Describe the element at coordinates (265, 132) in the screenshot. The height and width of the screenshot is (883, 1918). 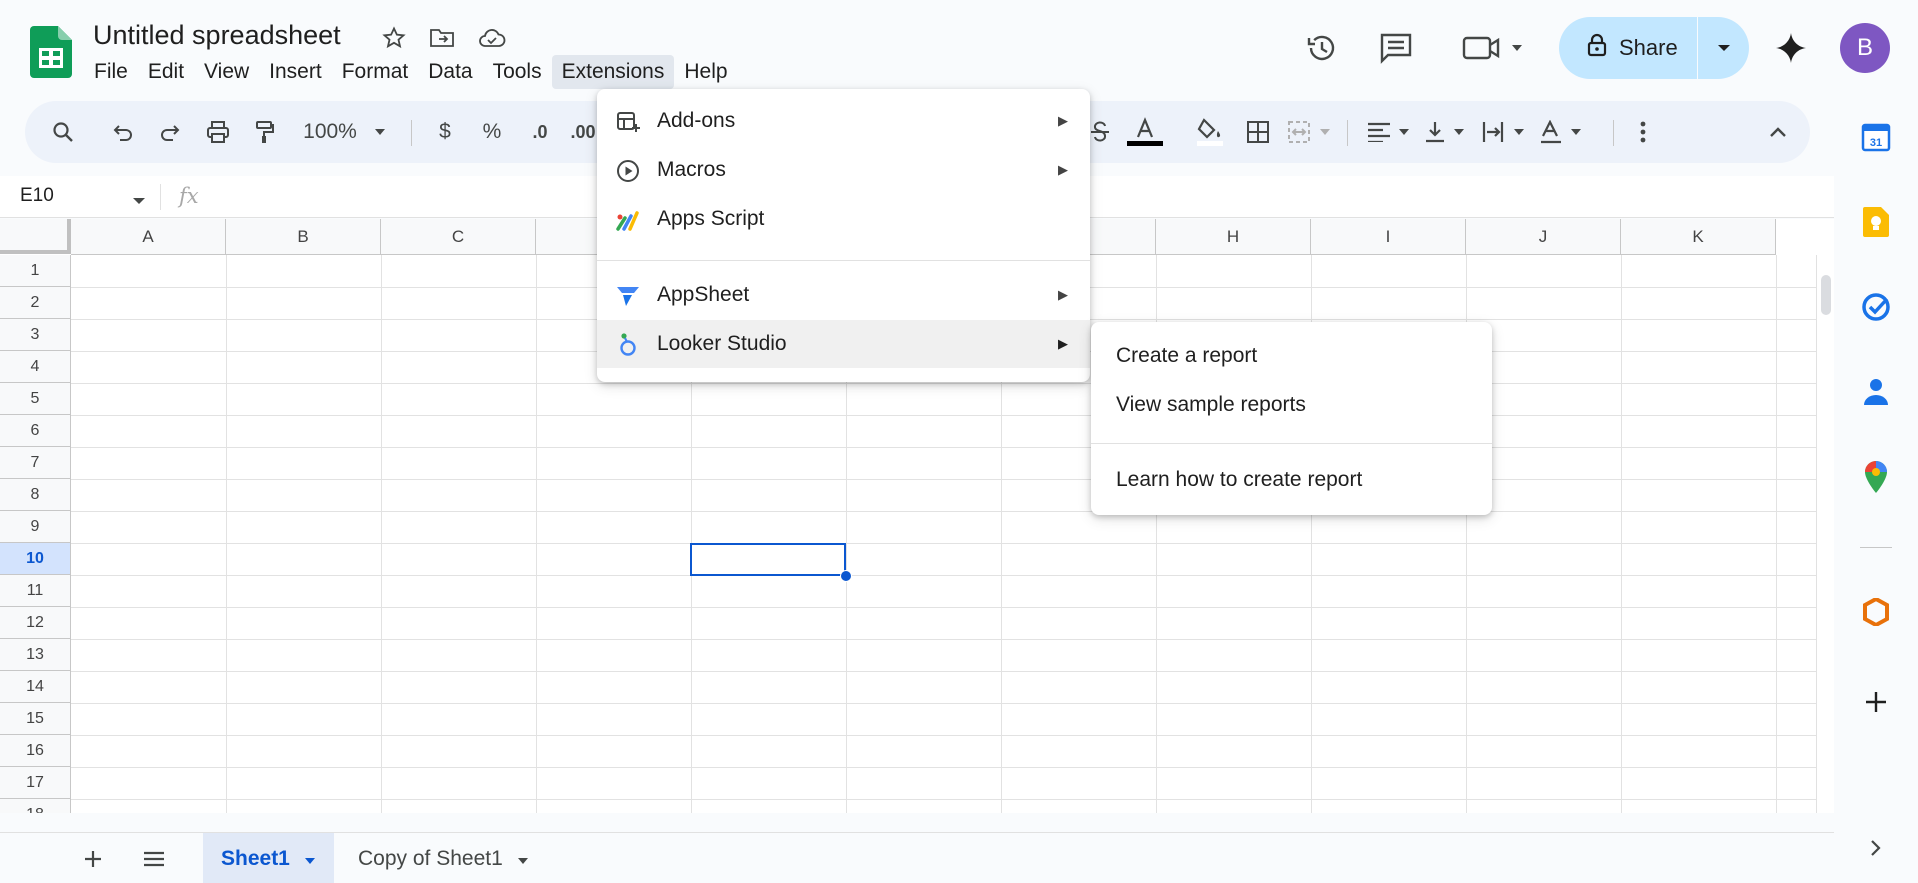
I see `paint-format-icon` at that location.